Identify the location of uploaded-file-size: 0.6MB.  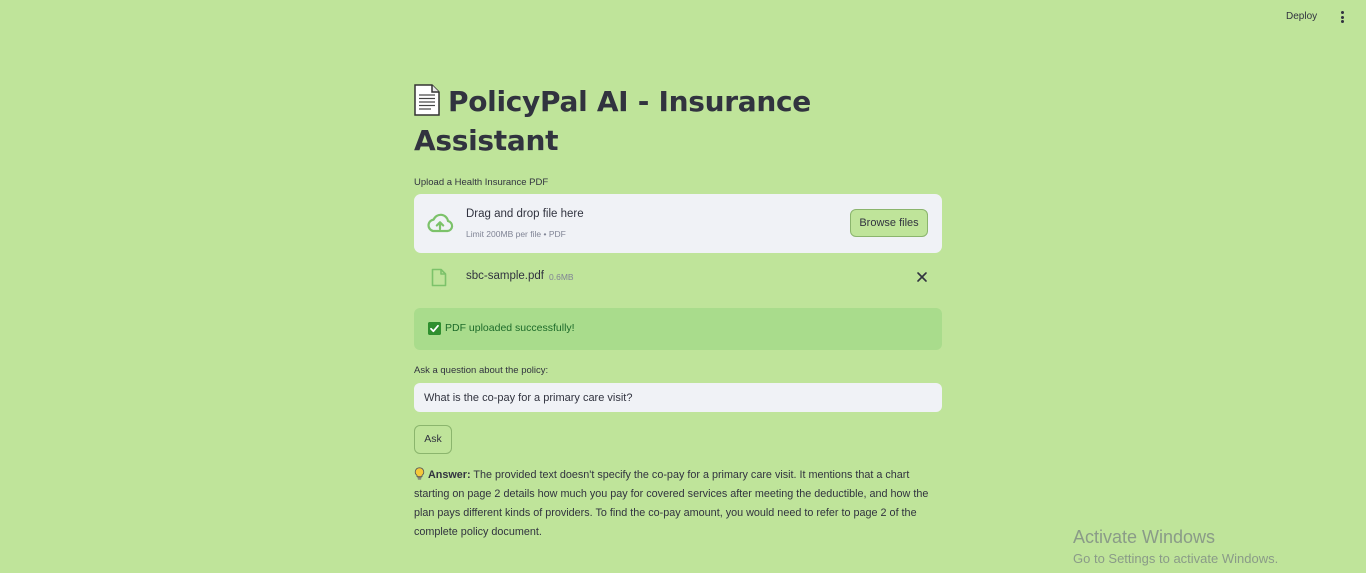
(561, 277).